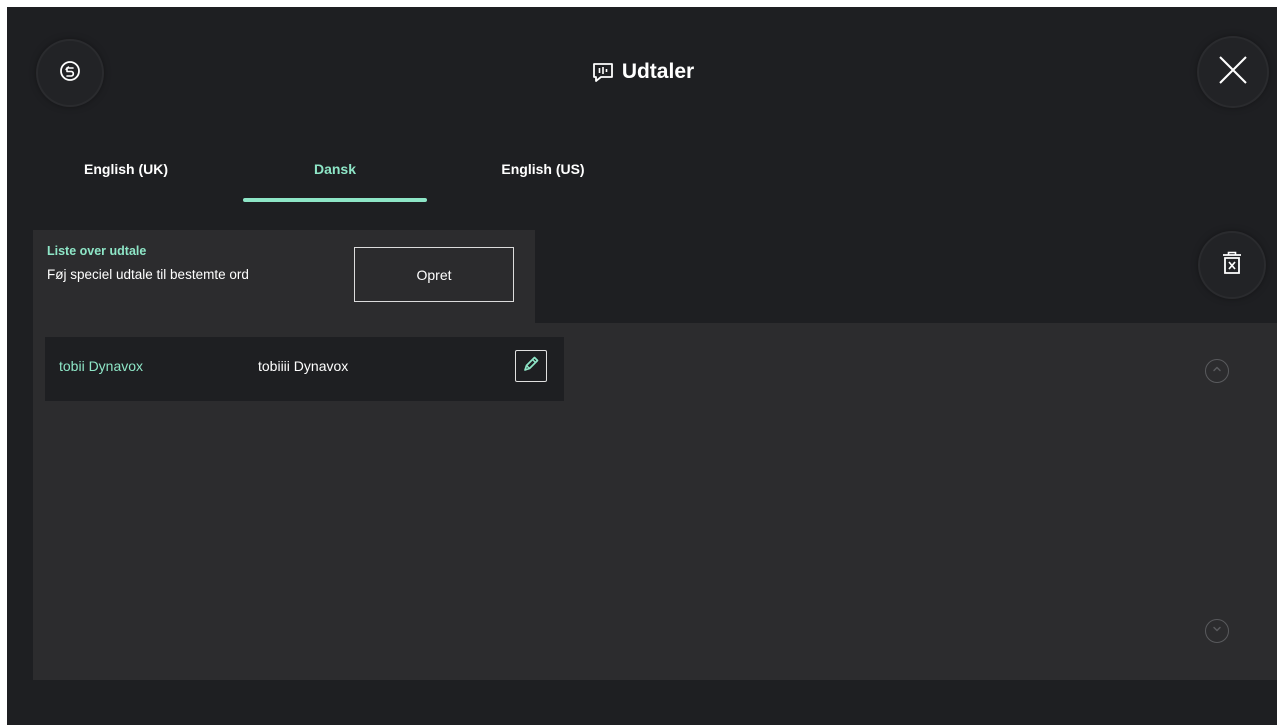 The width and height of the screenshot is (1282, 725). I want to click on tab-english-us: English (US), so click(543, 169).